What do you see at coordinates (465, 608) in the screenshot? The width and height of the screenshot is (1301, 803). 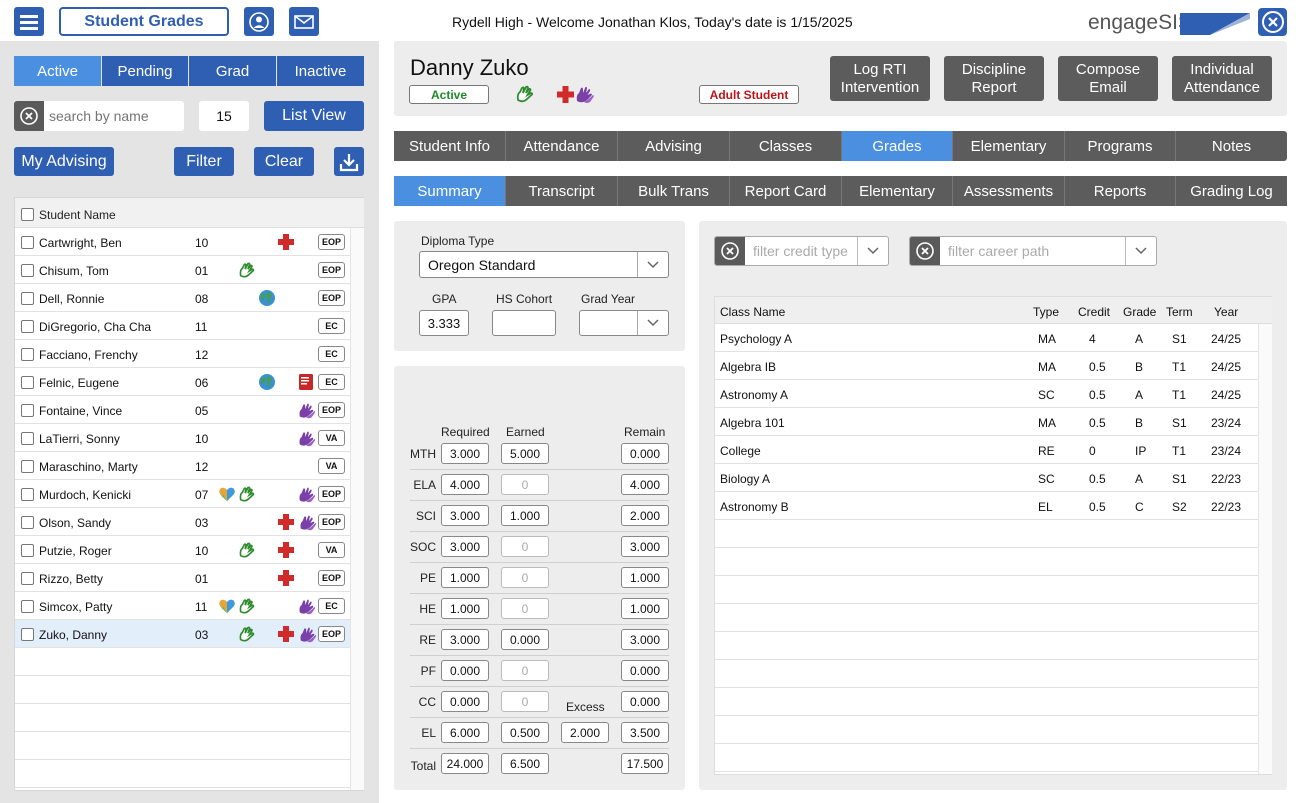 I see `required-credits-field: 1.000` at bounding box center [465, 608].